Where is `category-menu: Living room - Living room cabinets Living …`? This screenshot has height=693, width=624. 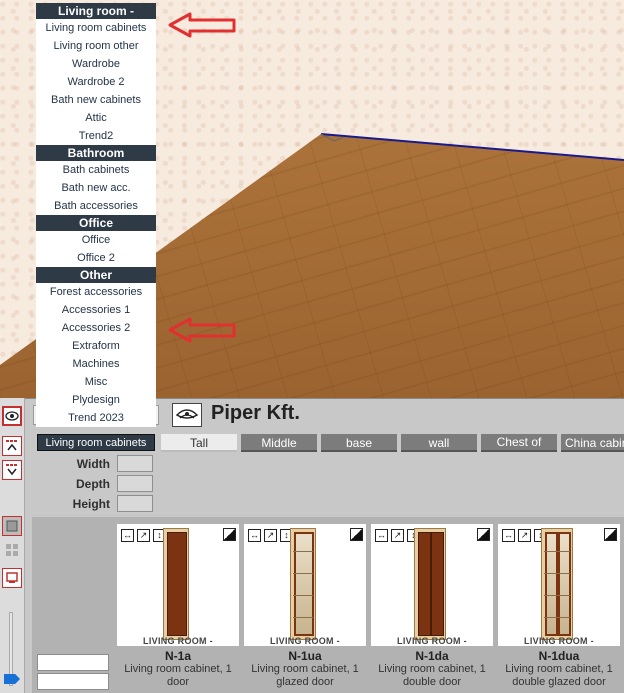 category-menu: Living room - Living room cabinets Living … is located at coordinates (96, 215).